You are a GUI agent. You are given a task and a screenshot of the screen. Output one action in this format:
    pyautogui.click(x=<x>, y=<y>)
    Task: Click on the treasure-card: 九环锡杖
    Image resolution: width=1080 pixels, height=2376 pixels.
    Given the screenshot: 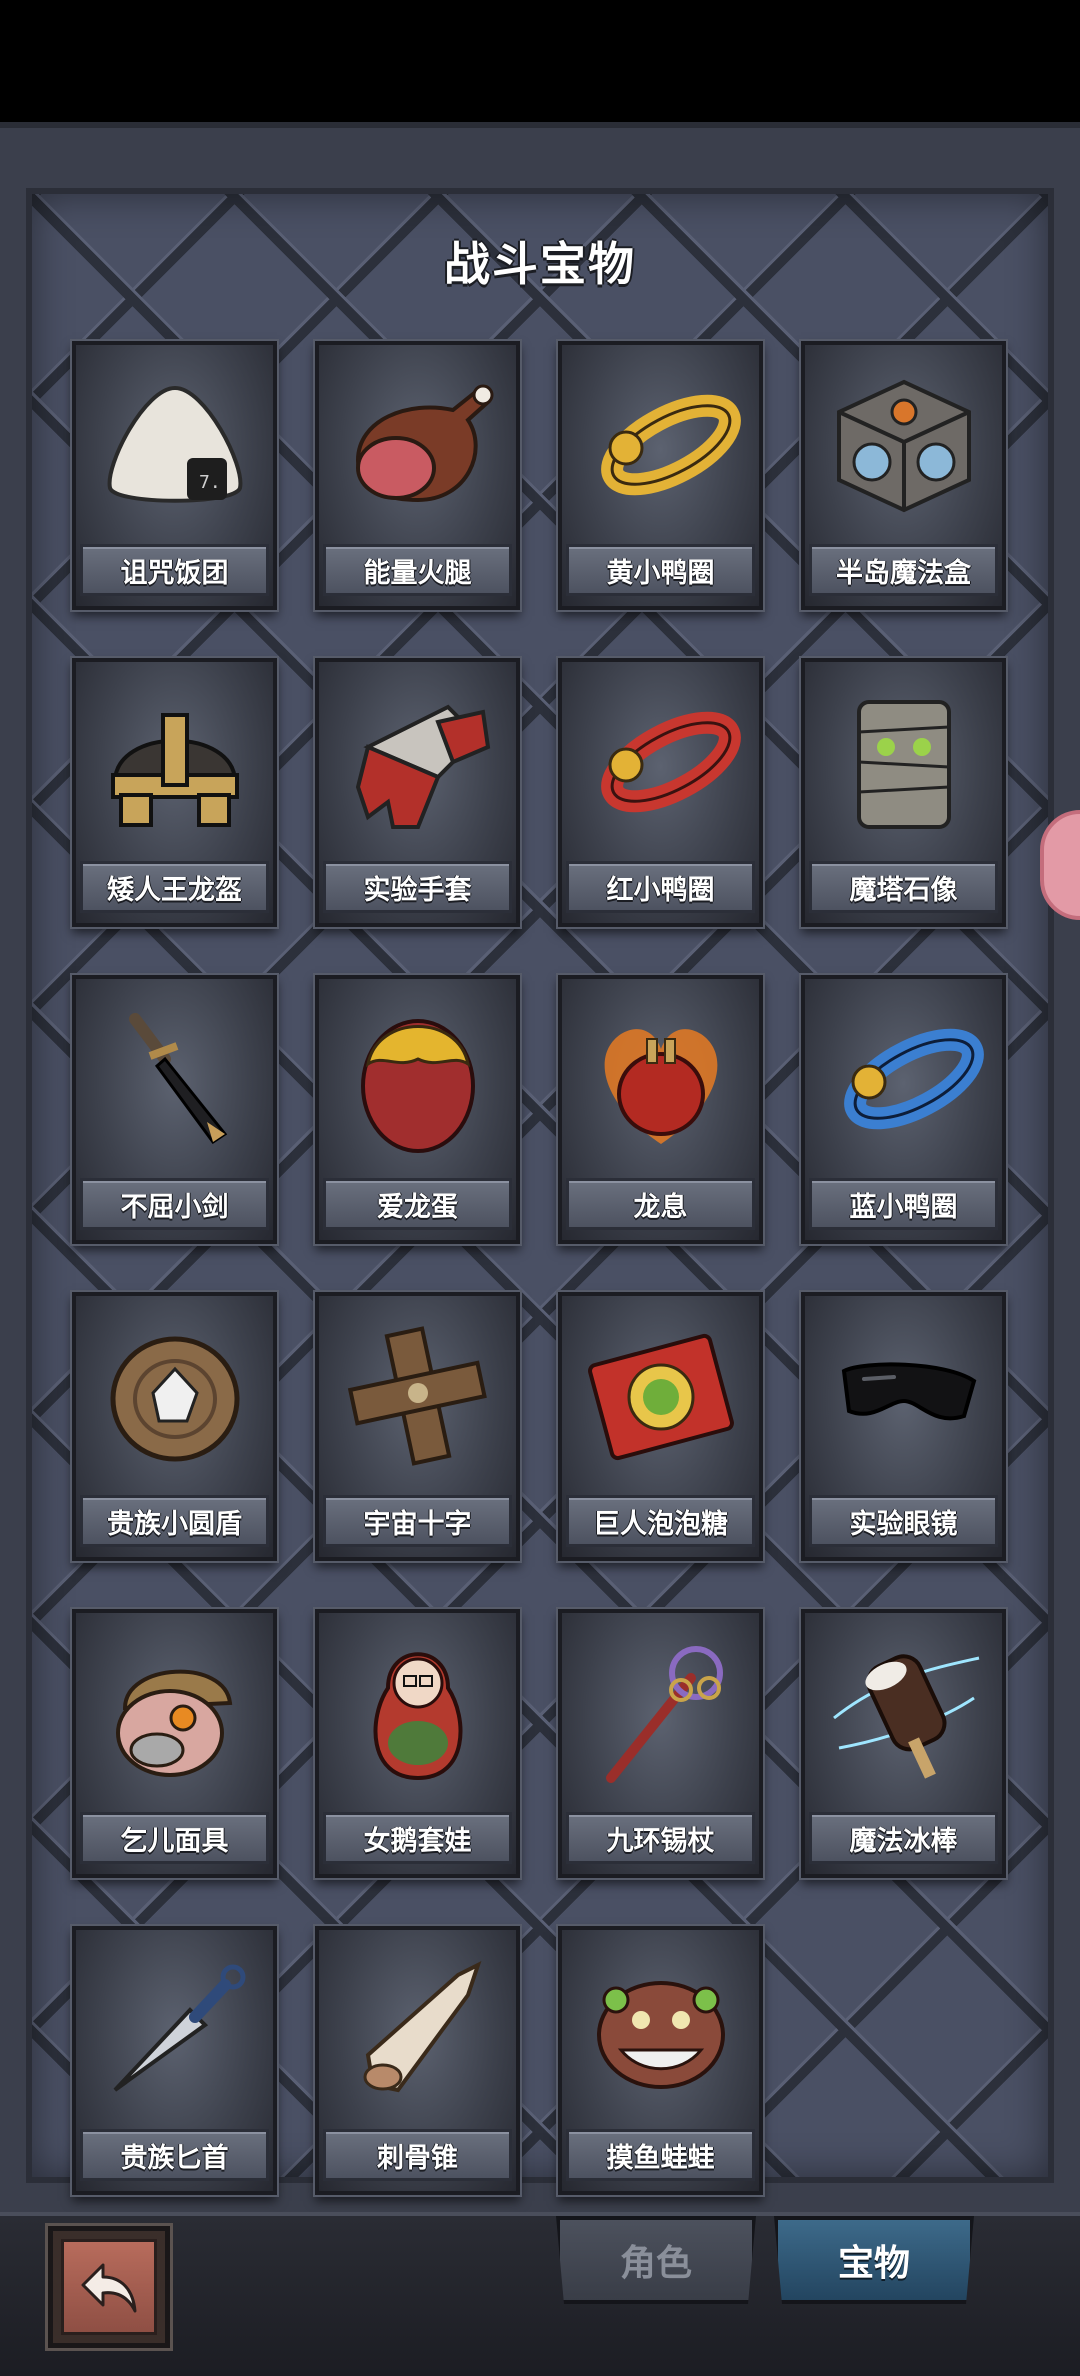 What is the action you would take?
    pyautogui.click(x=660, y=1743)
    